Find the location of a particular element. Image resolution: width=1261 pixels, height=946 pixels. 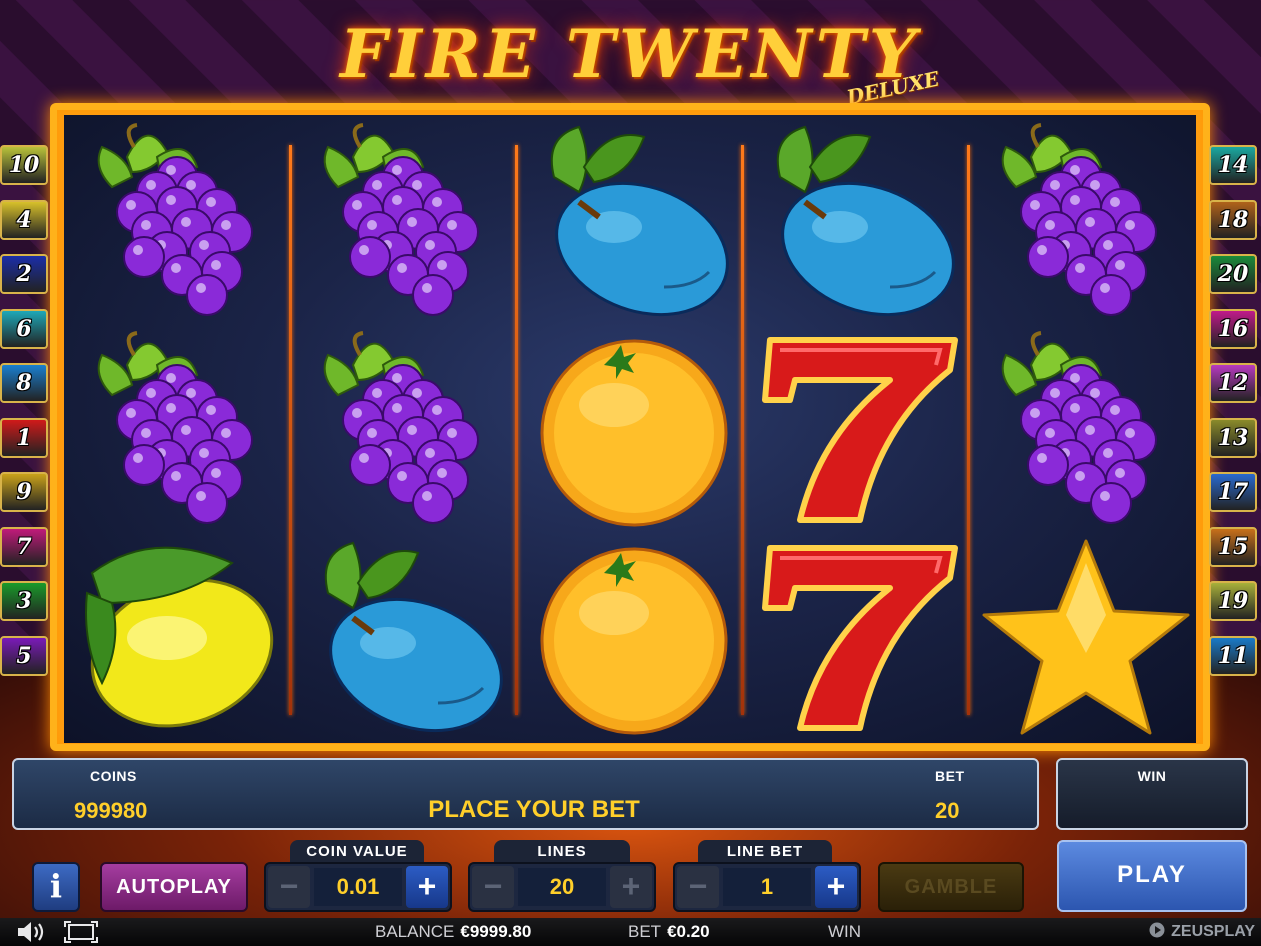

lines-label: LINES is located at coordinates (562, 852).